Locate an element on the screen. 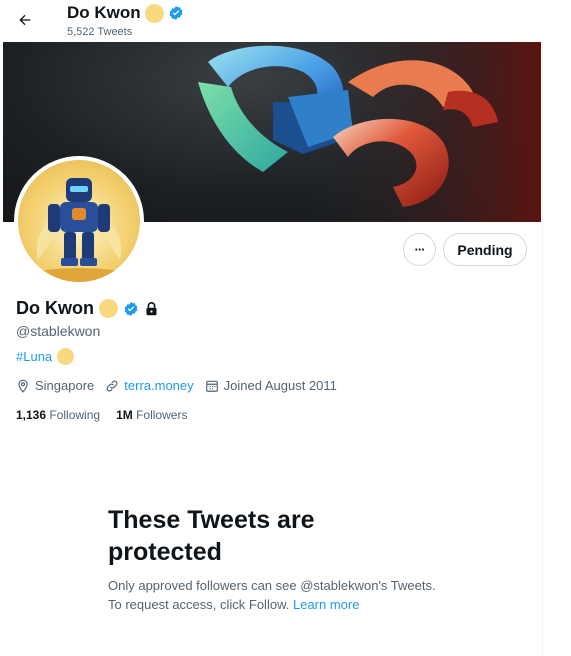  pending-button: Pending is located at coordinates (485, 249).